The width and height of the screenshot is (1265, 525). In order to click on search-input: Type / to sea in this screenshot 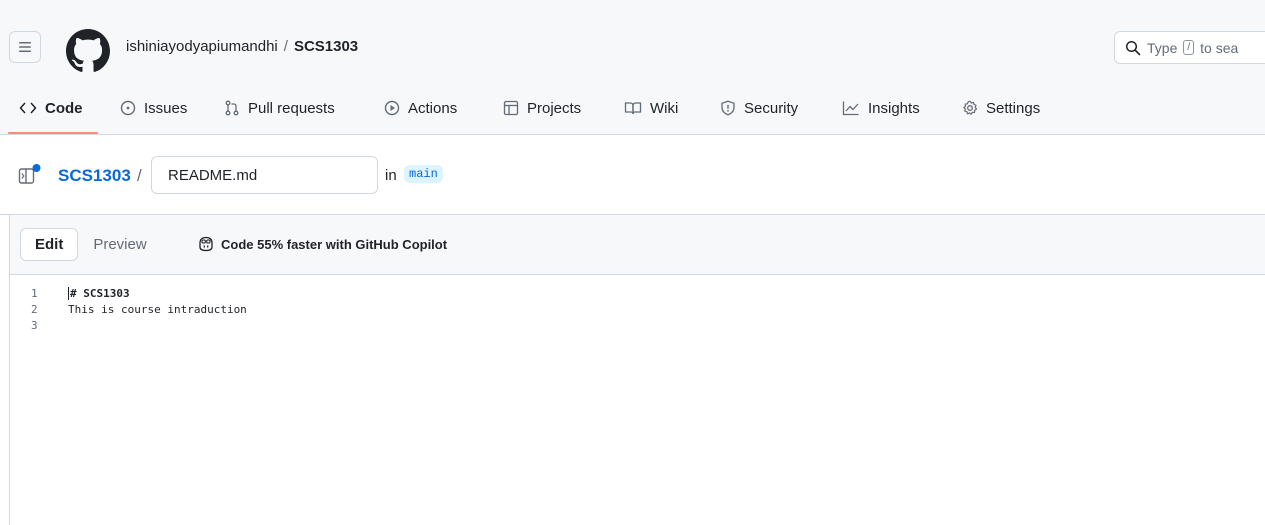, I will do `click(1189, 47)`.